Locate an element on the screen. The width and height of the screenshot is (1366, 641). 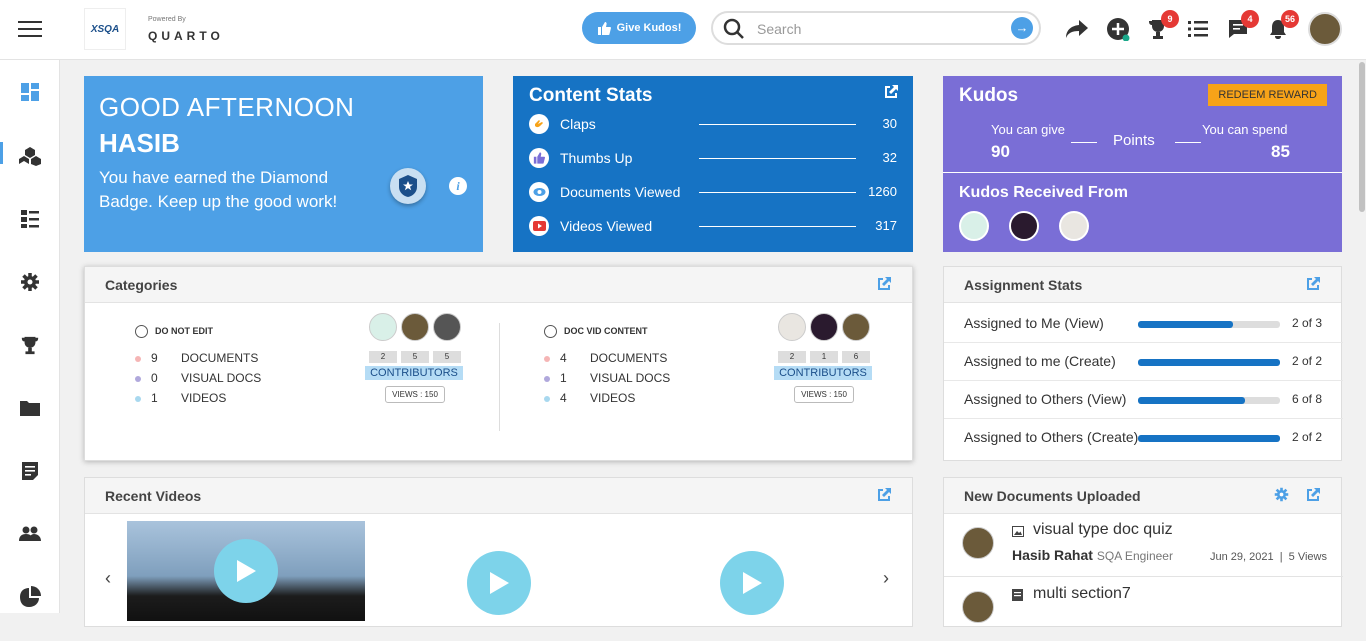
redeem-reward-button: REDEEM REWARD is located at coordinates (1267, 95).